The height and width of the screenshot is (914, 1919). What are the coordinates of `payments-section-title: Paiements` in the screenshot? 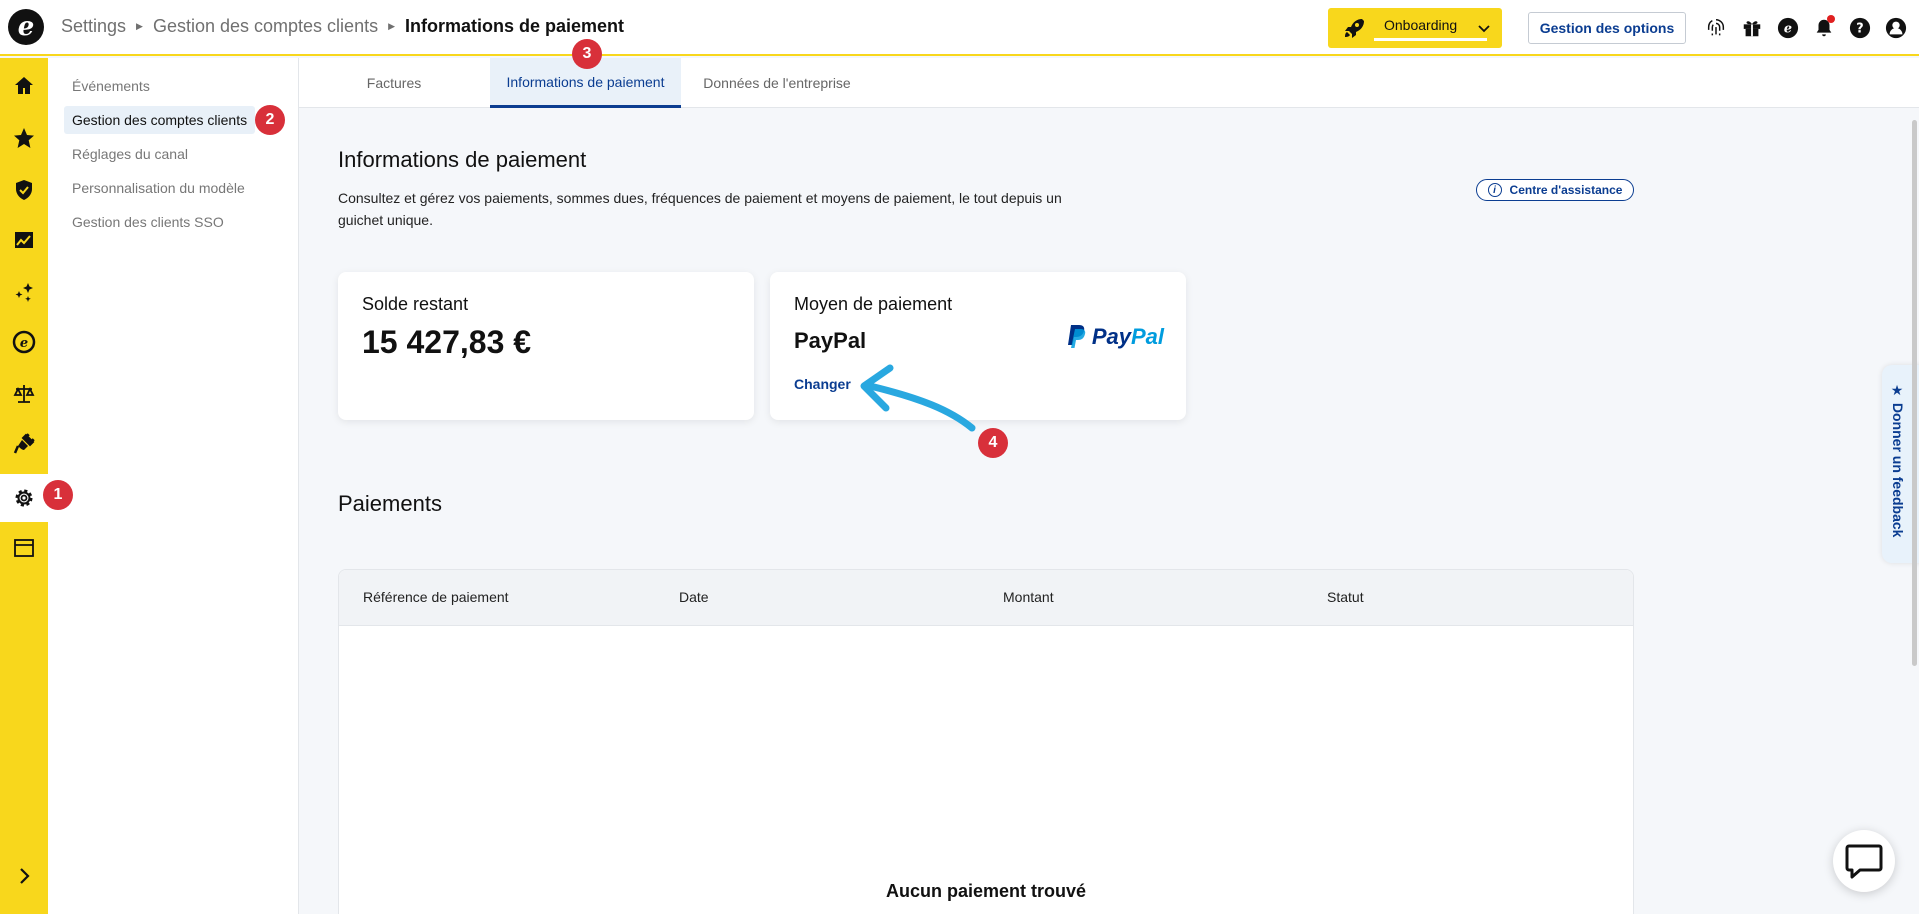 It's located at (390, 503).